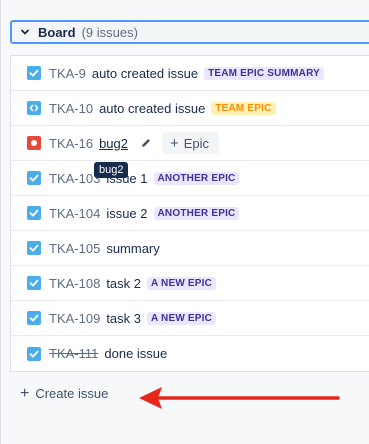  What do you see at coordinates (189, 32) in the screenshot?
I see `board-section-header: Board (9 issues)` at bounding box center [189, 32].